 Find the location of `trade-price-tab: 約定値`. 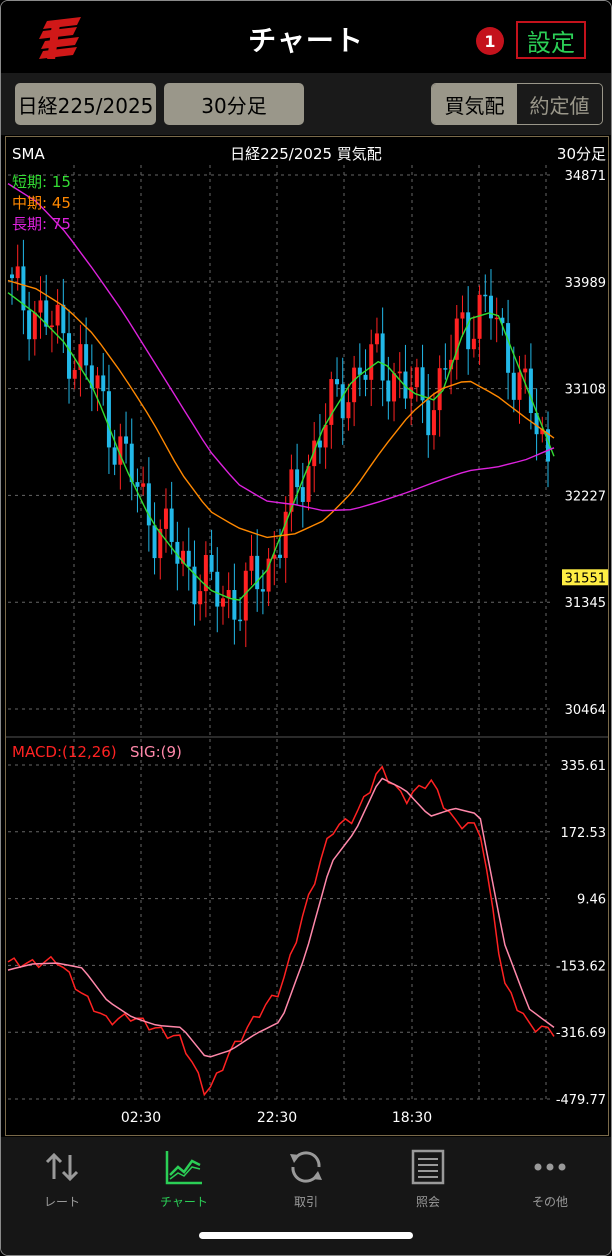

trade-price-tab: 約定値 is located at coordinates (559, 104).